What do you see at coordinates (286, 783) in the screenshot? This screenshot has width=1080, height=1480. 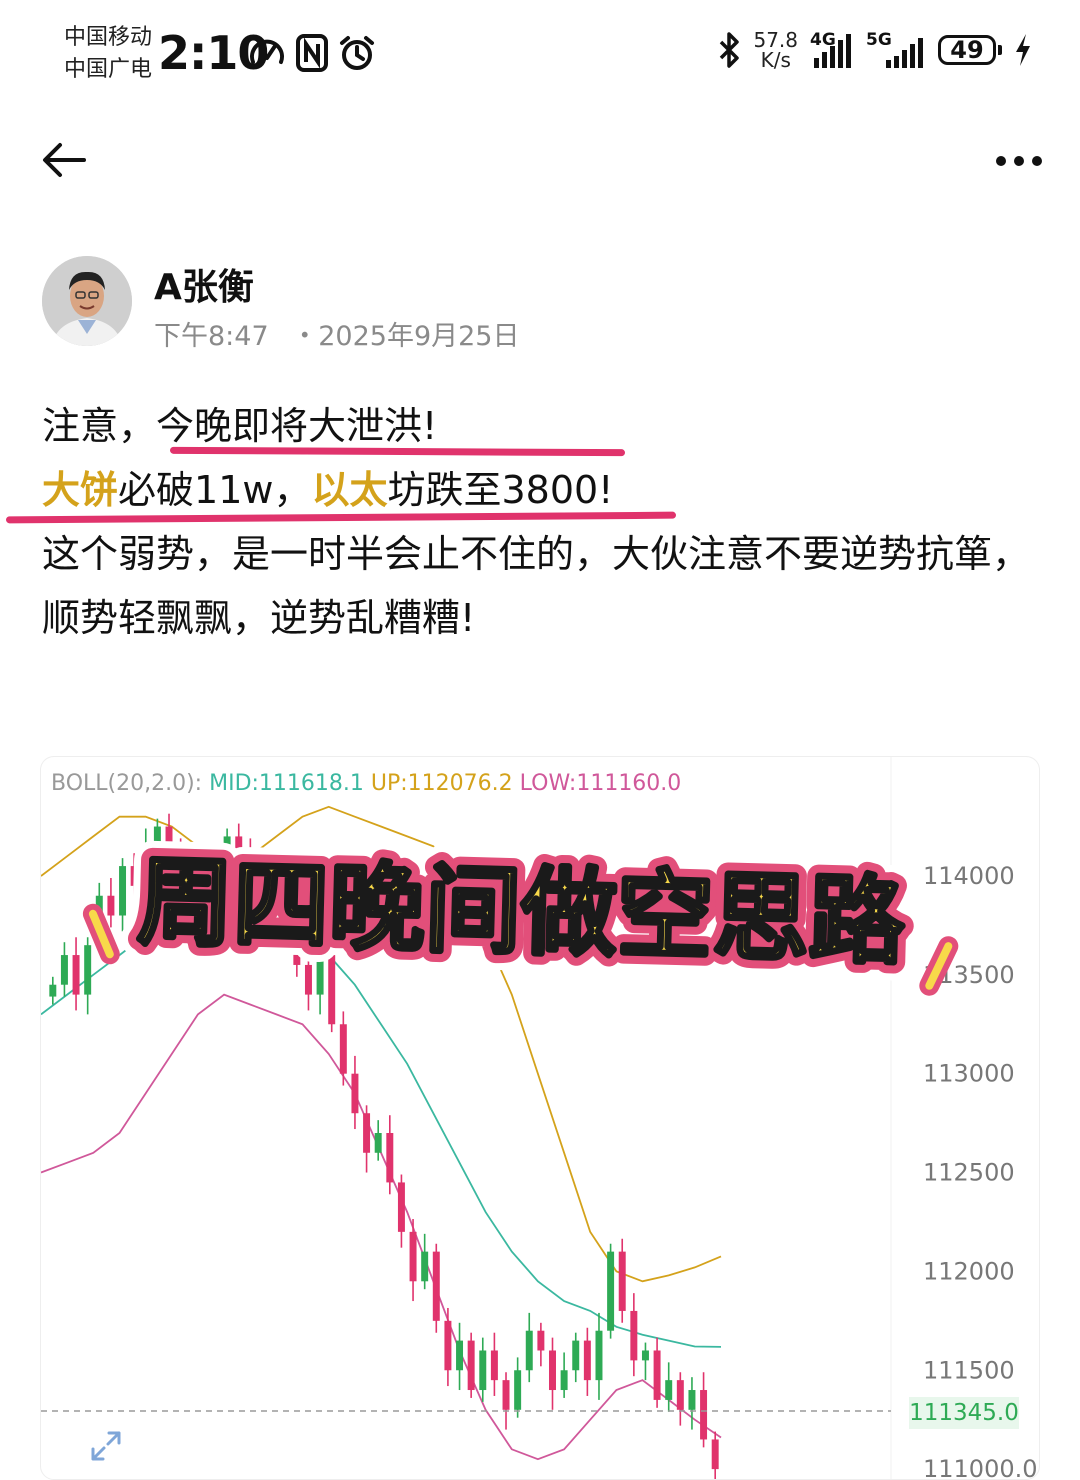 I see `boll-mid: MID:111618.1` at bounding box center [286, 783].